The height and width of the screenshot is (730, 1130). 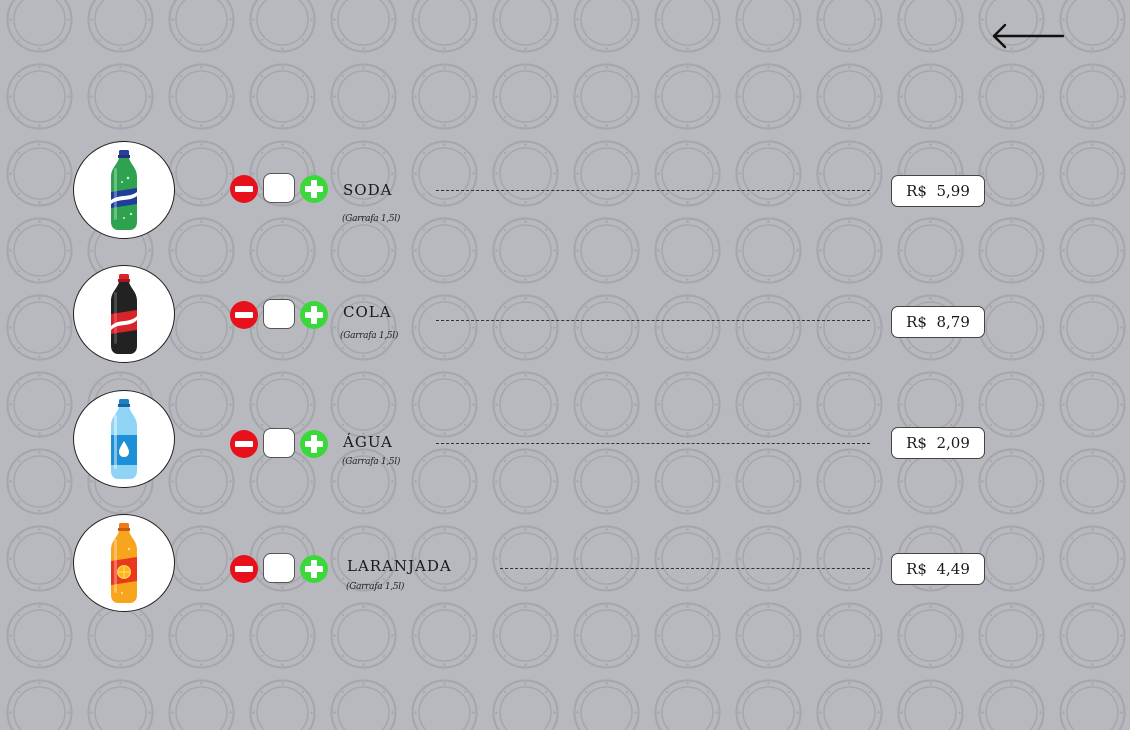 I want to click on product-name-soda: SODA, so click(x=368, y=190).